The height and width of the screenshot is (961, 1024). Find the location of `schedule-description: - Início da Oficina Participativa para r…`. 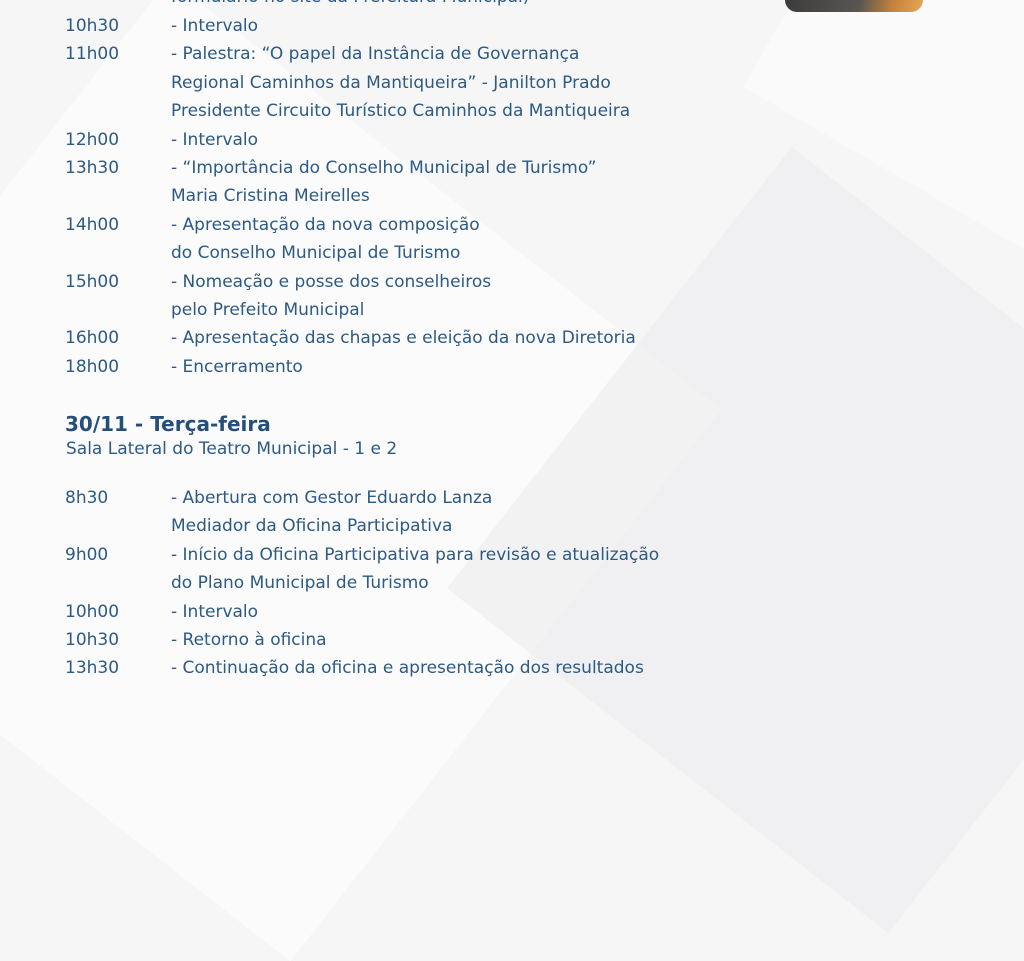

schedule-description: - Início da Oficina Participativa para r… is located at coordinates (415, 554).